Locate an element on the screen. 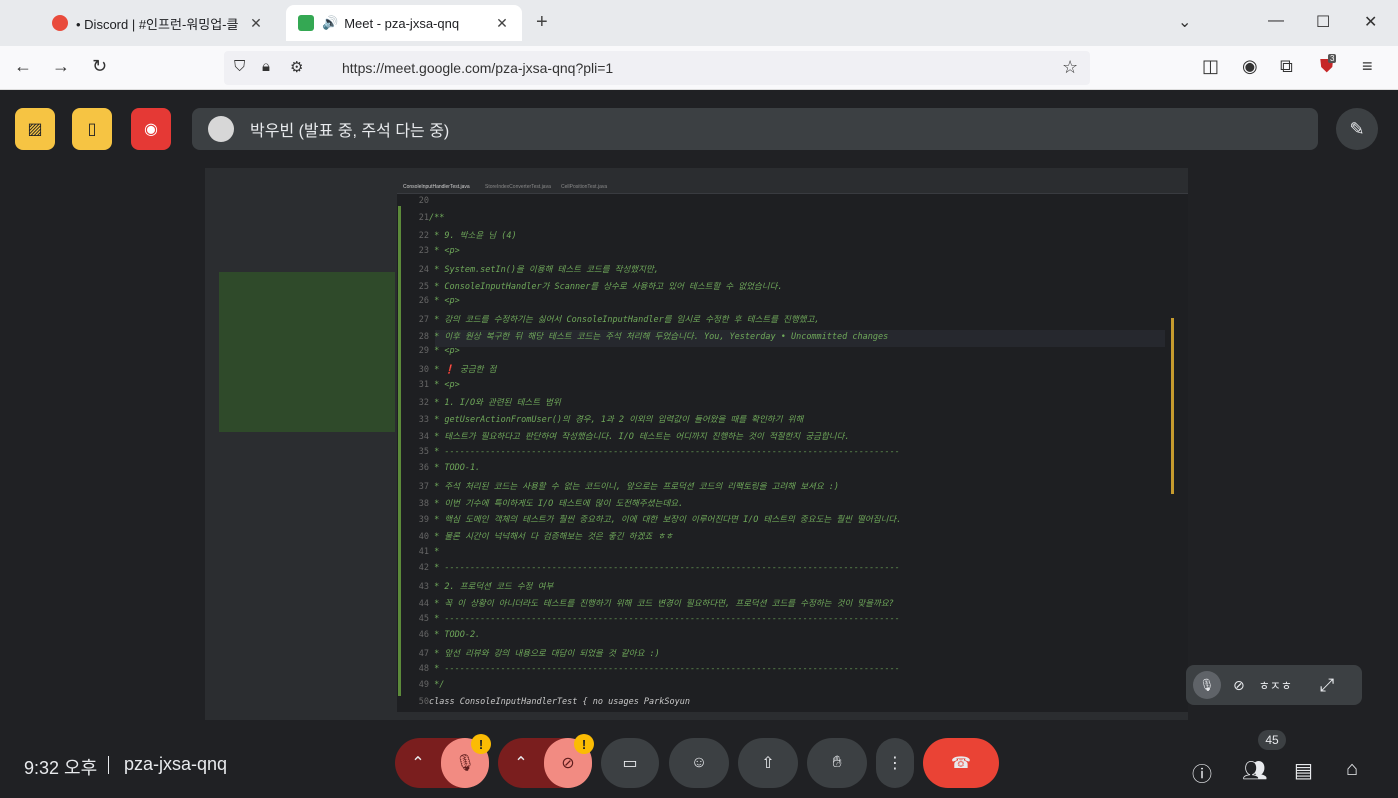  code-line: 21 /** is located at coordinates (432, 221).